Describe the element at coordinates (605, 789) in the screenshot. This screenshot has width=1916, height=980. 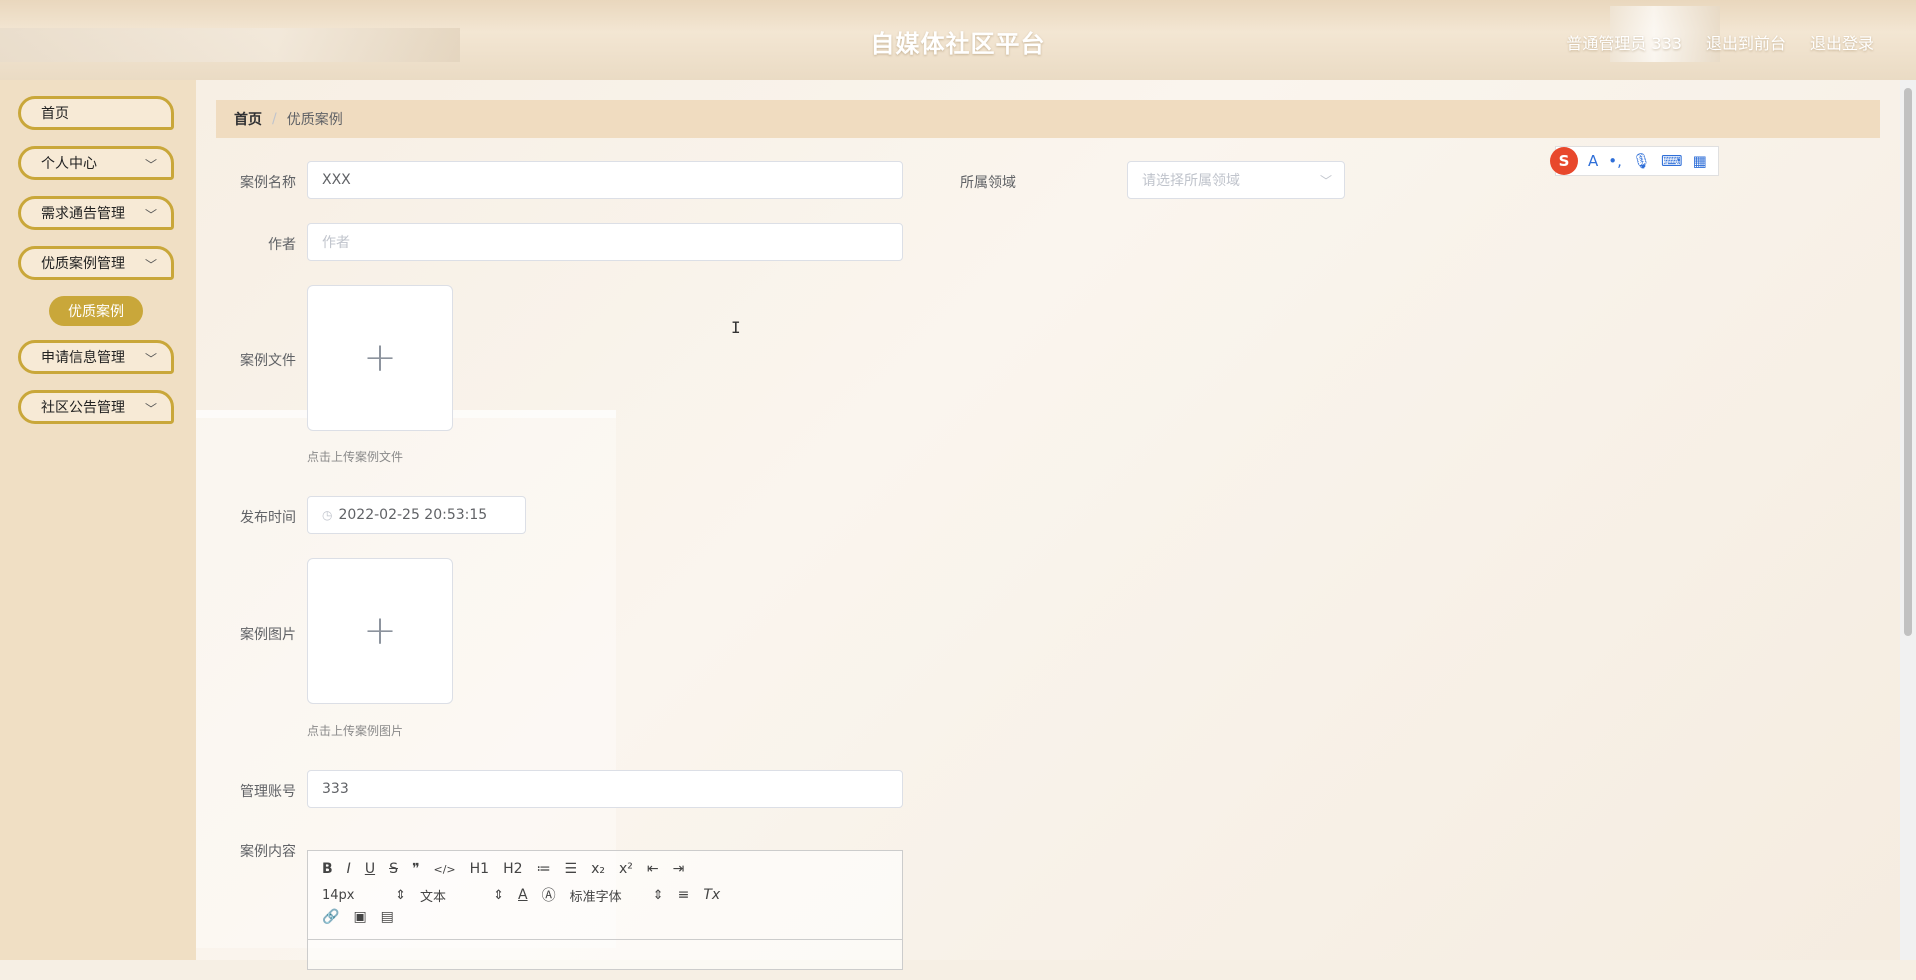
I see `account-input: 333` at that location.